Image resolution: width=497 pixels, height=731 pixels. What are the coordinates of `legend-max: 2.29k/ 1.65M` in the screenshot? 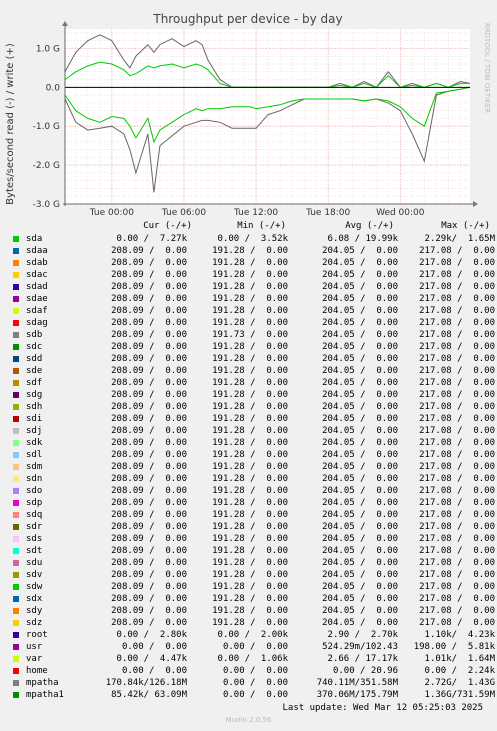 It's located at (459, 239).